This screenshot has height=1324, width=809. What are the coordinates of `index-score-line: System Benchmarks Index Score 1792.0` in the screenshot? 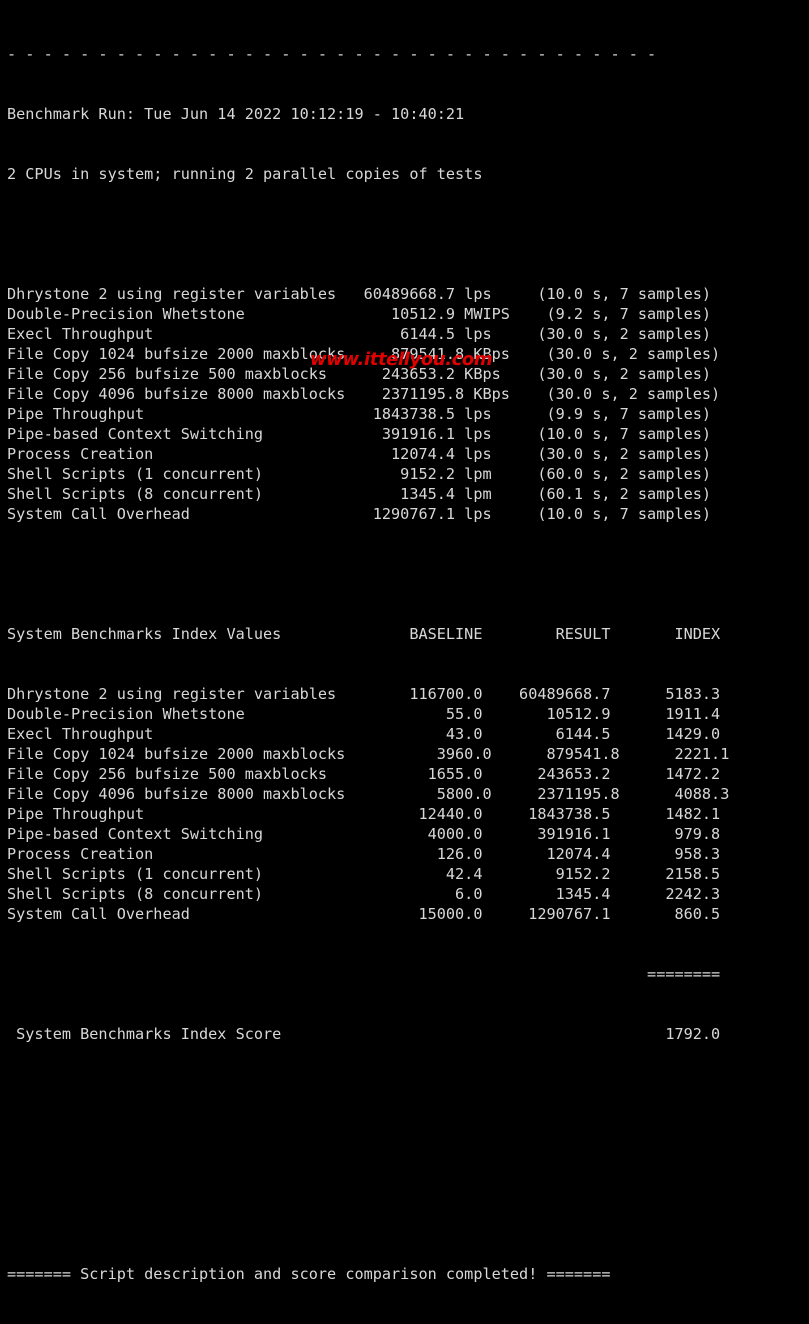 It's located at (364, 1034).